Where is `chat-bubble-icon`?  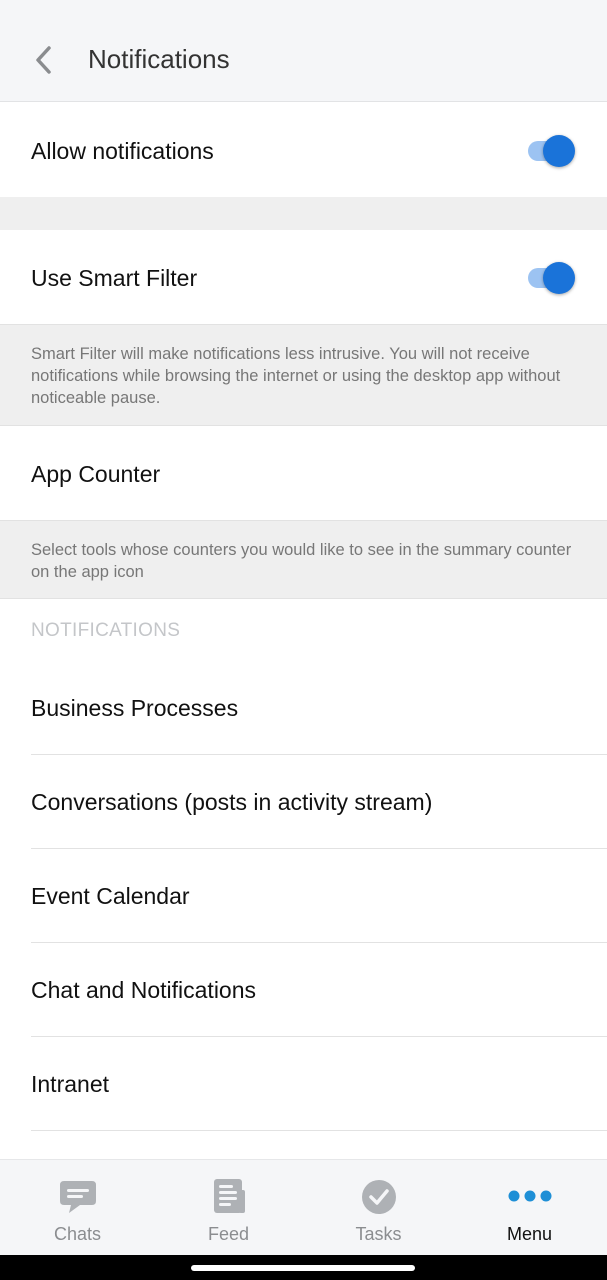
chat-bubble-icon is located at coordinates (77, 1197).